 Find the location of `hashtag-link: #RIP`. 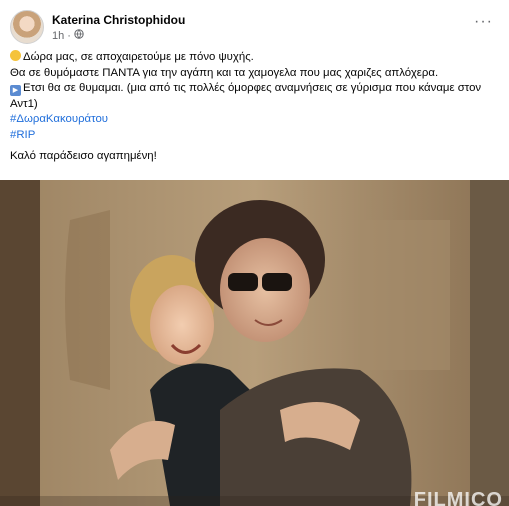

hashtag-link: #RIP is located at coordinates (254, 136).